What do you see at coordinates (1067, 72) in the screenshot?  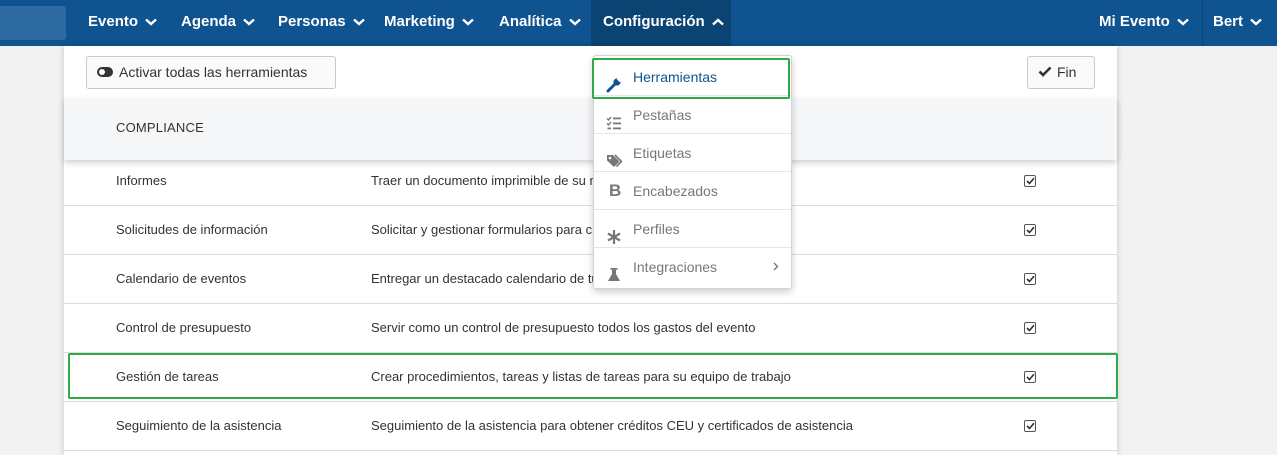 I see `fin-label: Fin` at bounding box center [1067, 72].